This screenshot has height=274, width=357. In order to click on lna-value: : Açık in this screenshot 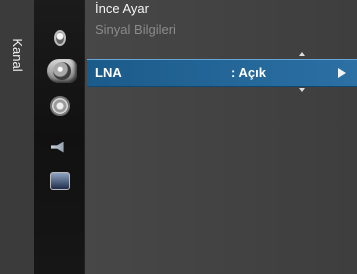, I will do `click(248, 72)`.